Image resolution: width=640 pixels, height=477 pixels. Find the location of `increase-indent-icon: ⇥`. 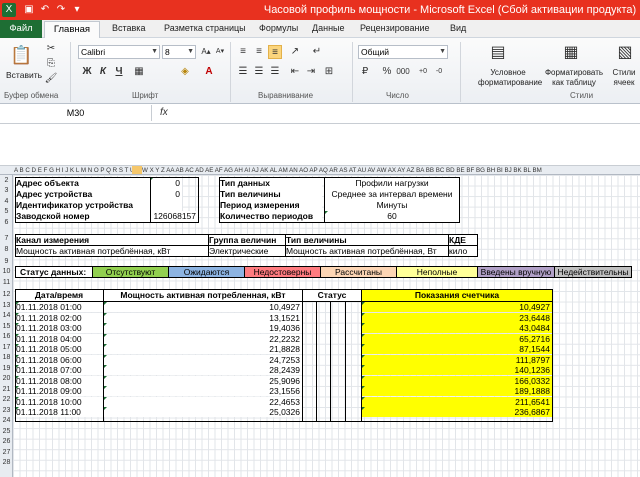

increase-indent-icon: ⇥ is located at coordinates (311, 72).